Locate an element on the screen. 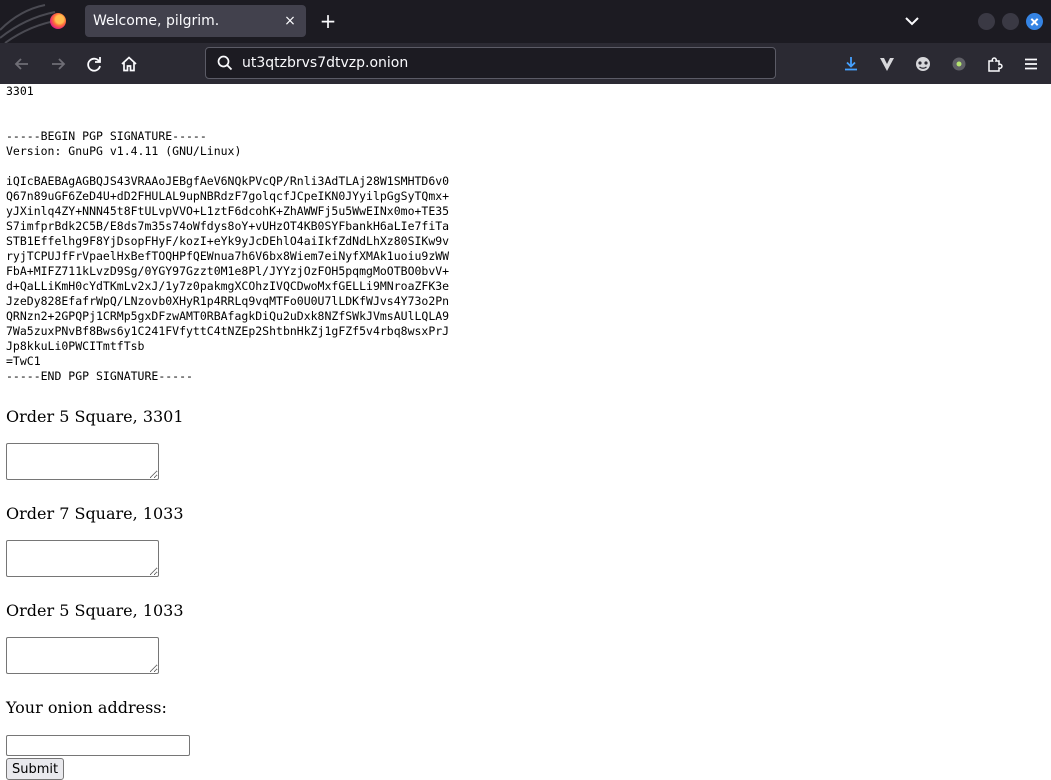 The height and width of the screenshot is (780, 1051). extension-mask-icon is located at coordinates (923, 64).